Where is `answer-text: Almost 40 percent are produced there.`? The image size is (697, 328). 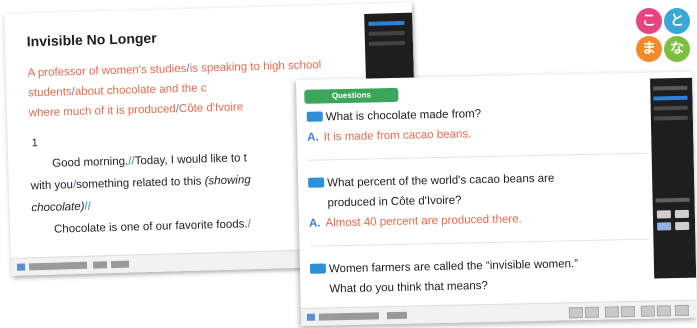
answer-text: Almost 40 percent are produced there. is located at coordinates (423, 221).